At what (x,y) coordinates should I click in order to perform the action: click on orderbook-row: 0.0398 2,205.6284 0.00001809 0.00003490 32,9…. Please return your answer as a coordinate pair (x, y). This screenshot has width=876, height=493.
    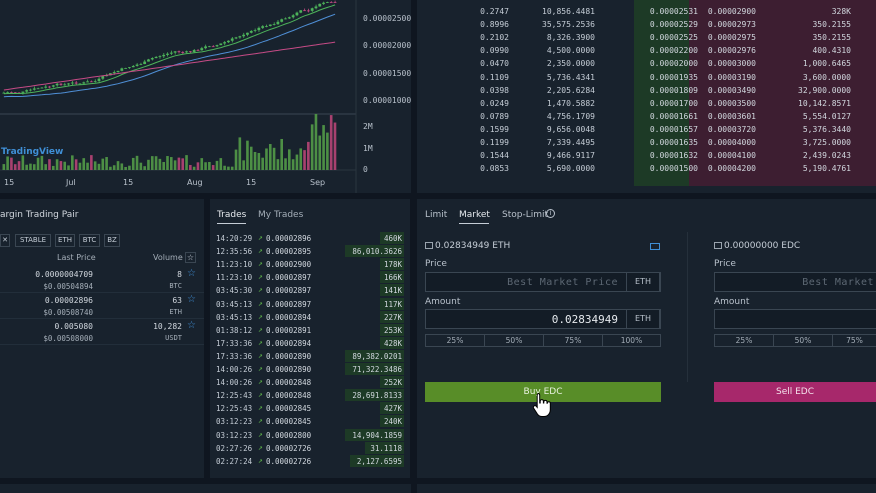
    Looking at the image, I should click on (646, 91).